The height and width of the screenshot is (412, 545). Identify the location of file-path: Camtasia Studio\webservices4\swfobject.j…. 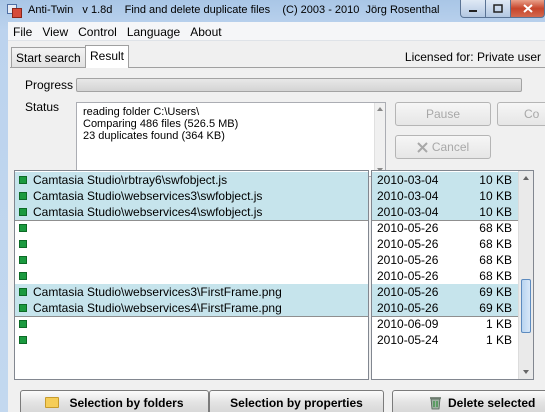
(148, 212).